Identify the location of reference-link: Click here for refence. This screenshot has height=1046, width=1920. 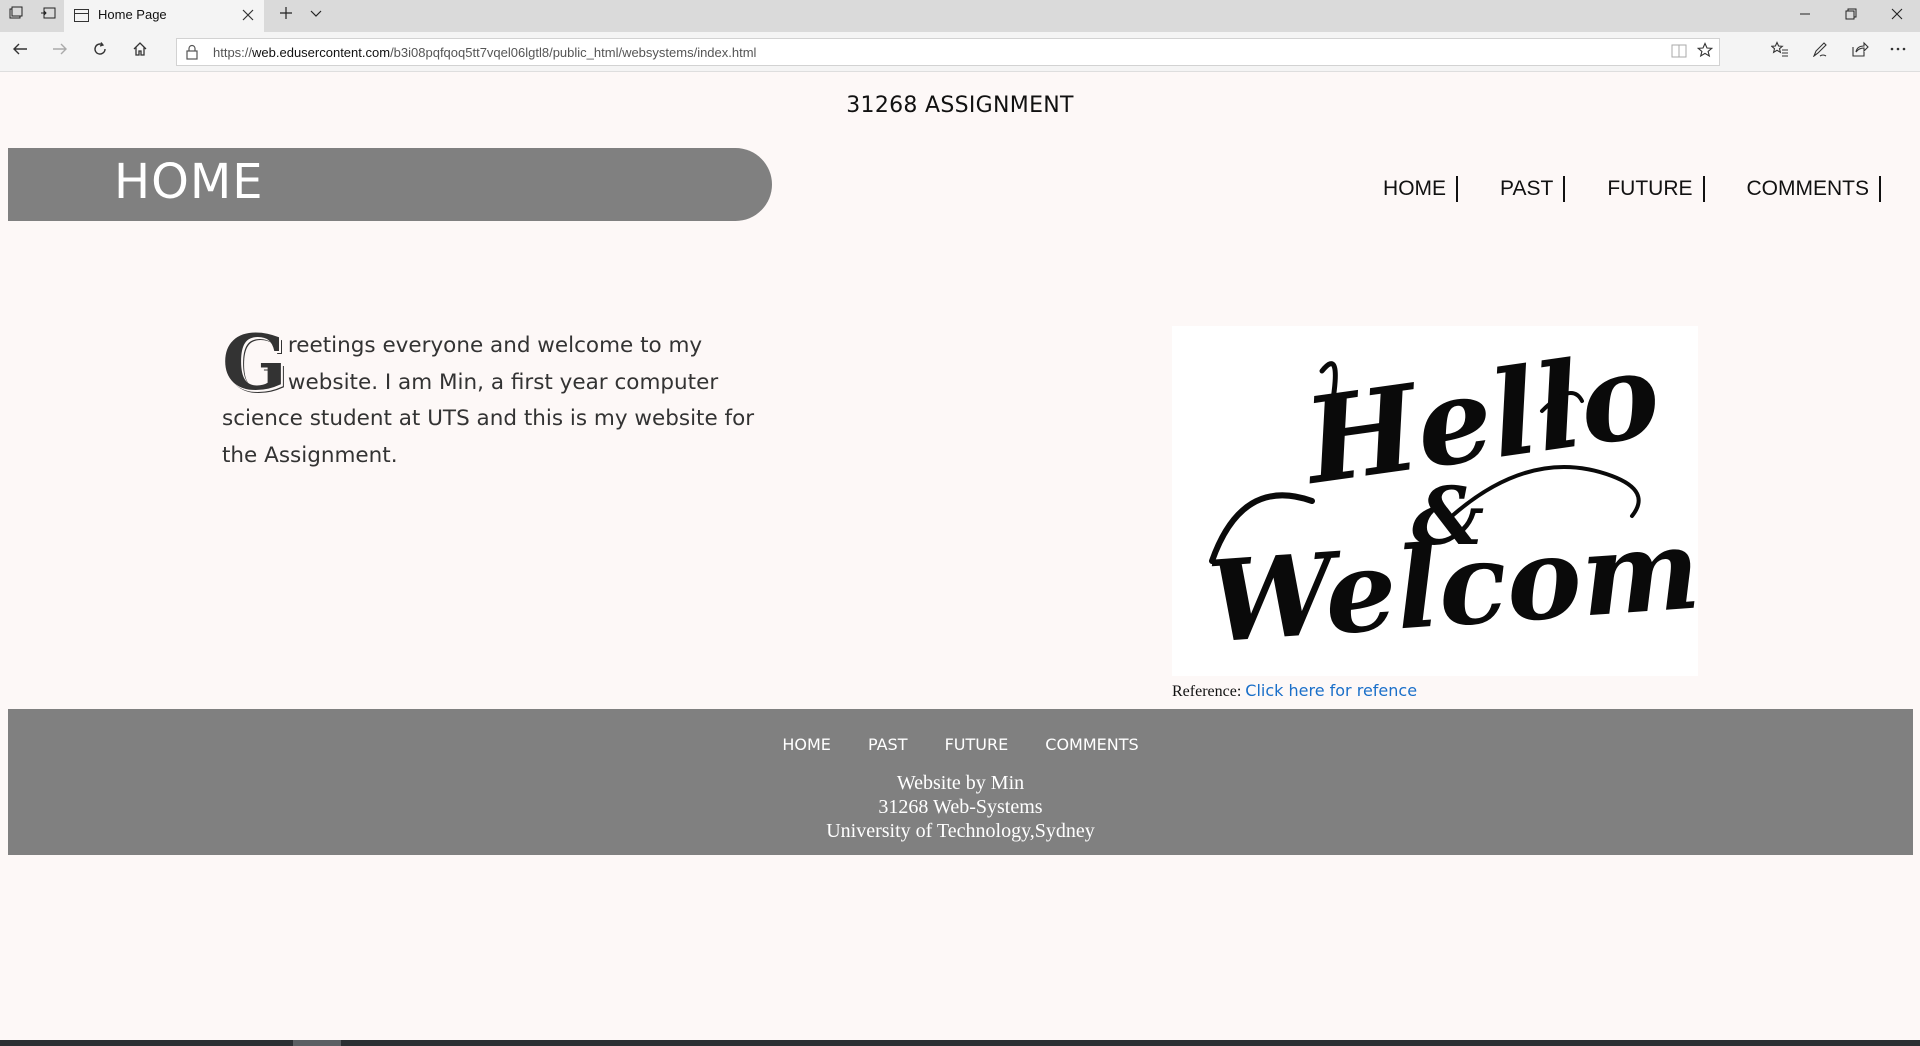
(1331, 690).